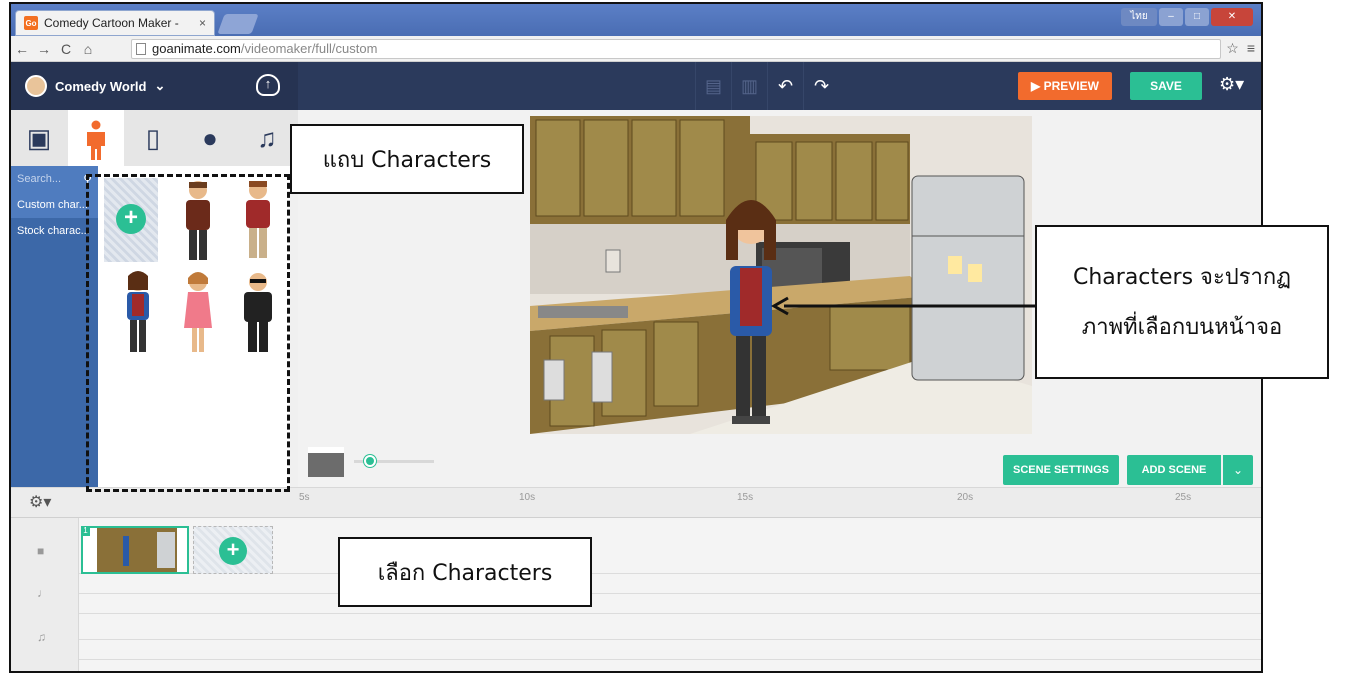 Image resolution: width=1361 pixels, height=675 pixels. I want to click on paste-icon: ▥, so click(749, 86).